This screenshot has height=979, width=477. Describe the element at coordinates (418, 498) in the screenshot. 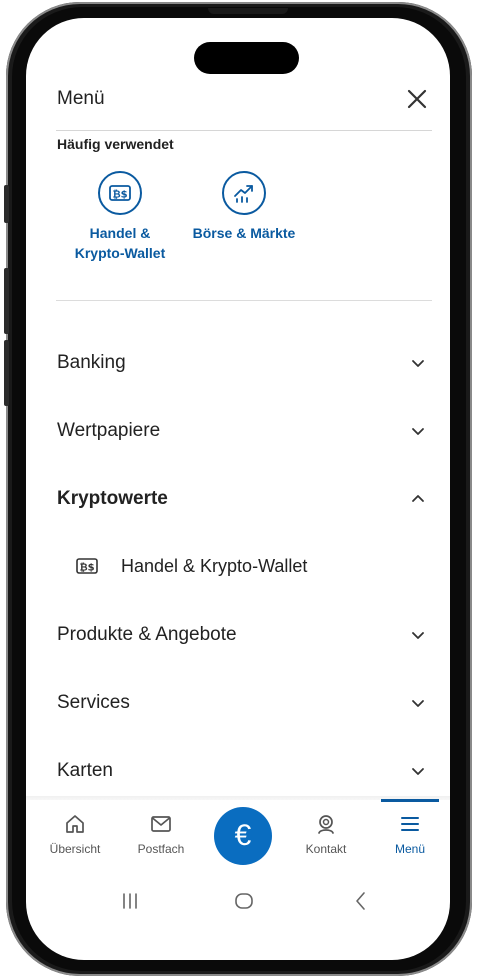

I see `chevron-up-icon` at that location.